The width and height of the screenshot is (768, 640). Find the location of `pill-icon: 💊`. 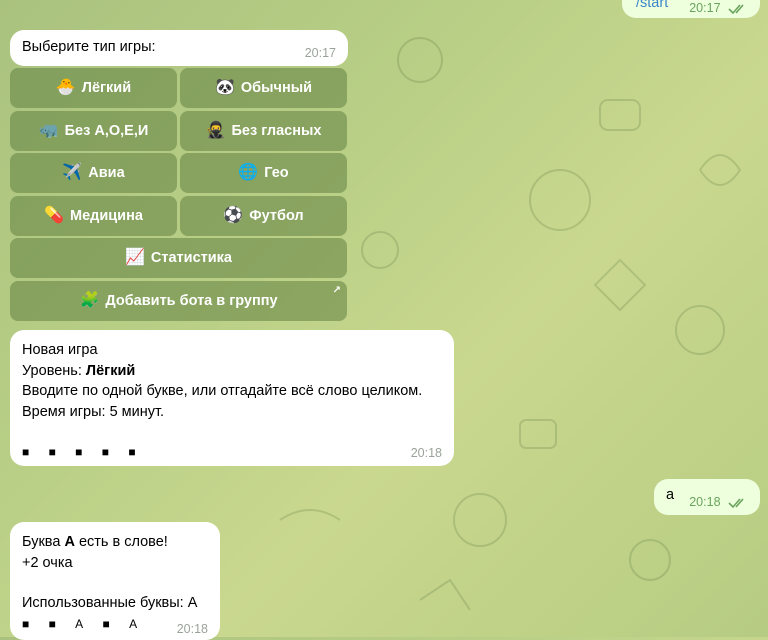

pill-icon: 💊 is located at coordinates (54, 215).